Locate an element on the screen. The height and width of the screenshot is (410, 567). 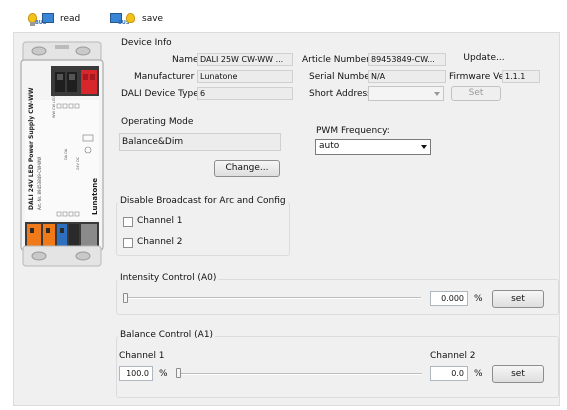
article-number-label: Article Number is located at coordinates (336, 60).